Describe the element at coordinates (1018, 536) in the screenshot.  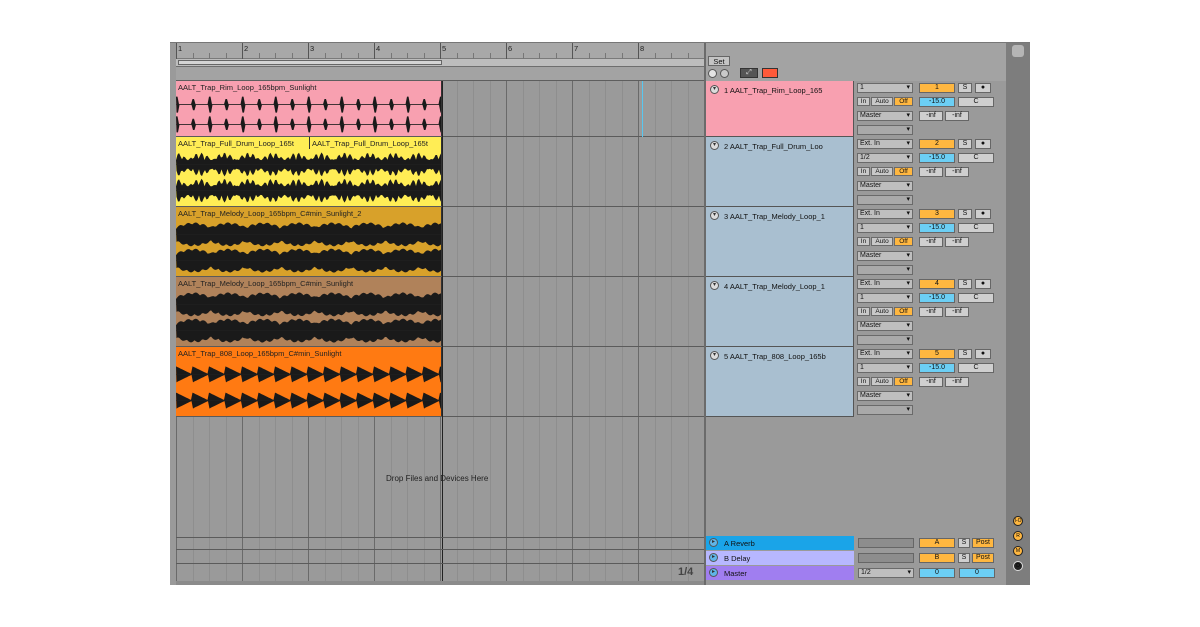
I see `side-toggle-button: R` at that location.